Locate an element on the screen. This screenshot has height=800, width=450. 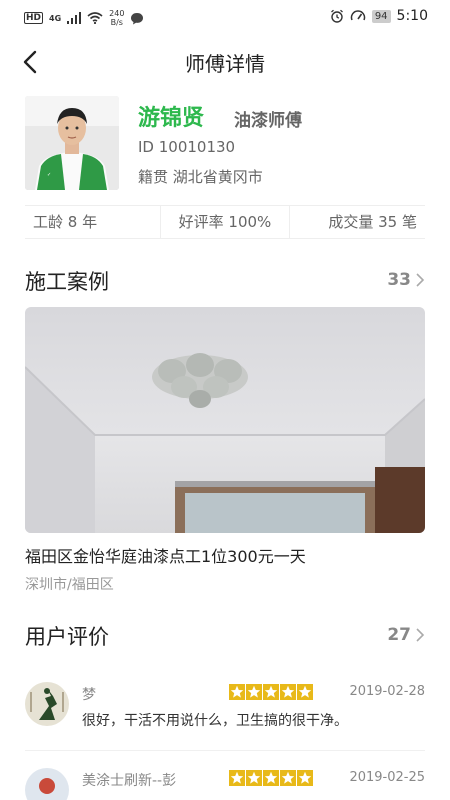
stat-deals: 成交量 35 笔 is located at coordinates (372, 222).